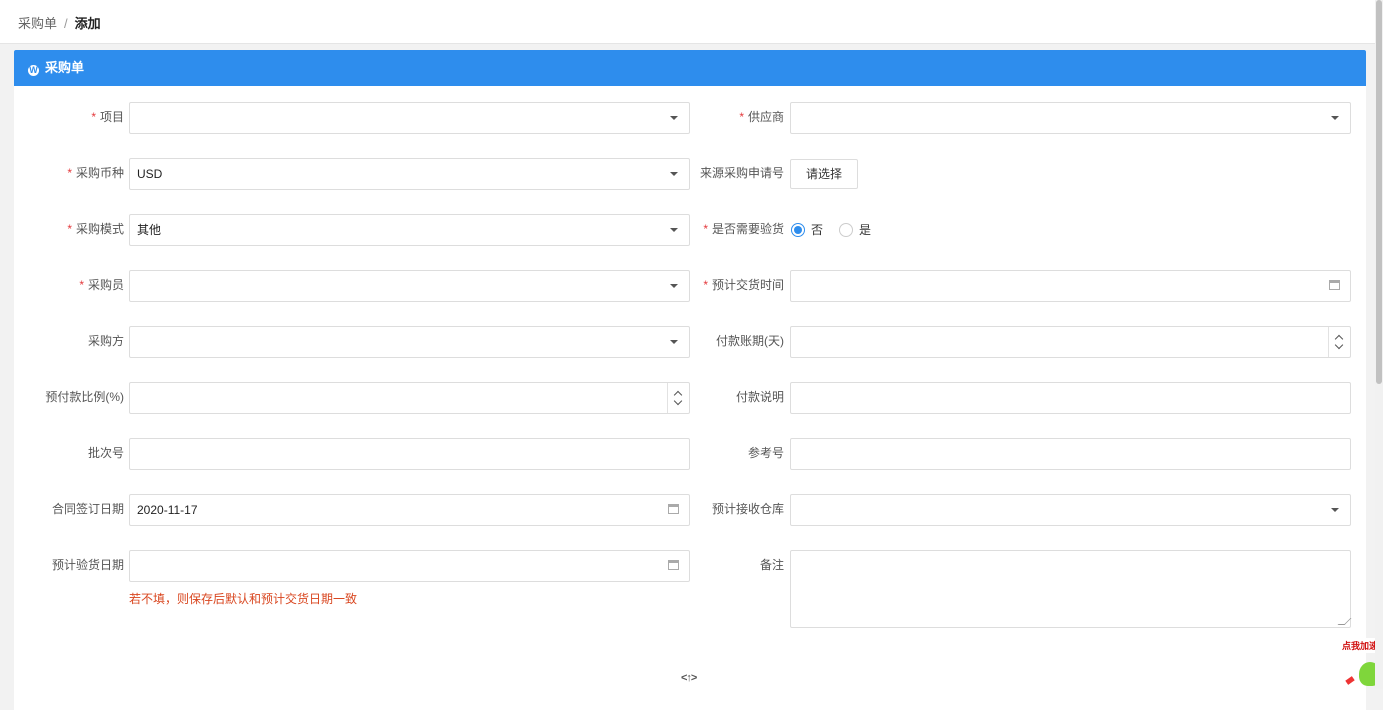 The image size is (1383, 710). What do you see at coordinates (743, 229) in the screenshot?
I see `need-inspection-label: * 是否需要验货` at bounding box center [743, 229].